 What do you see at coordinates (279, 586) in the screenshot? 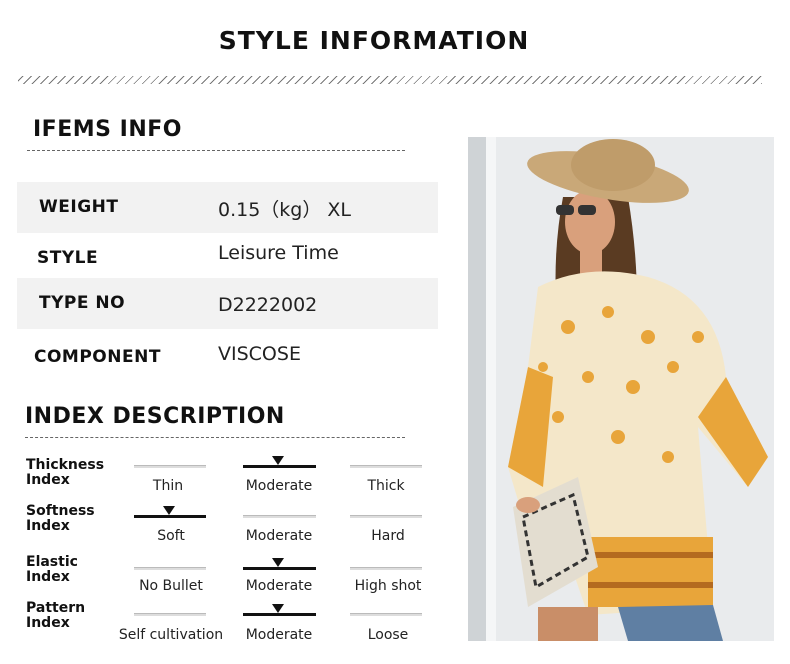
I see `elastic-option: Moderate` at bounding box center [279, 586].